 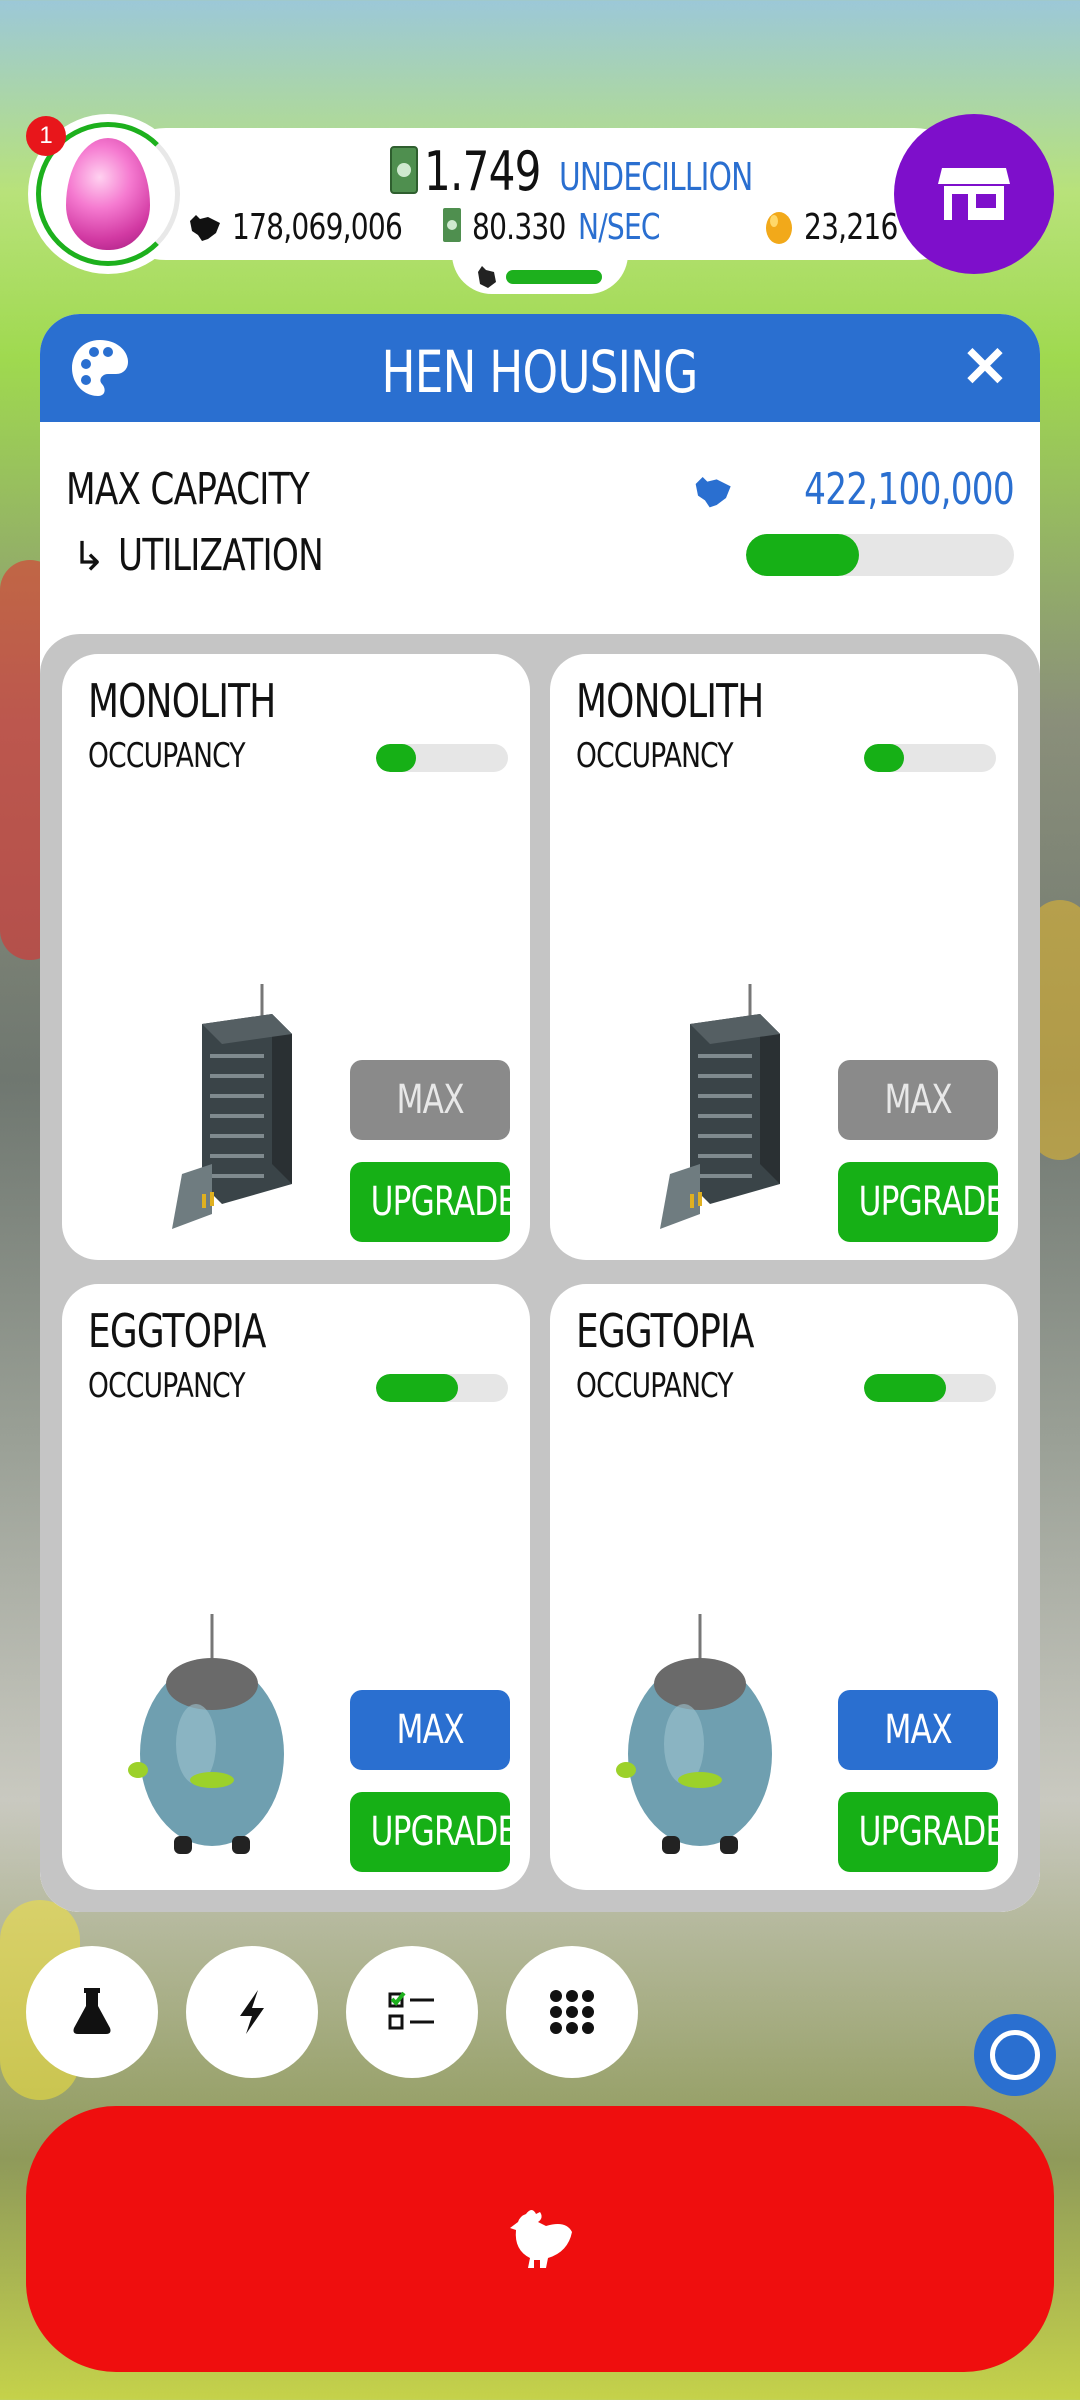 I want to click on utilization-bar, so click(x=880, y=555).